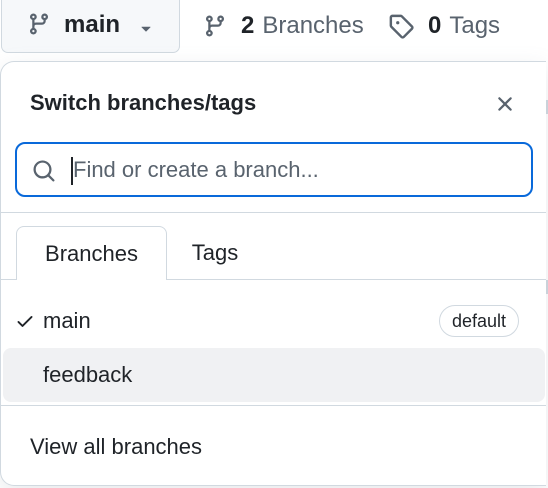 The width and height of the screenshot is (548, 488). Describe the element at coordinates (273, 405) in the screenshot. I see `footer-divider` at that location.